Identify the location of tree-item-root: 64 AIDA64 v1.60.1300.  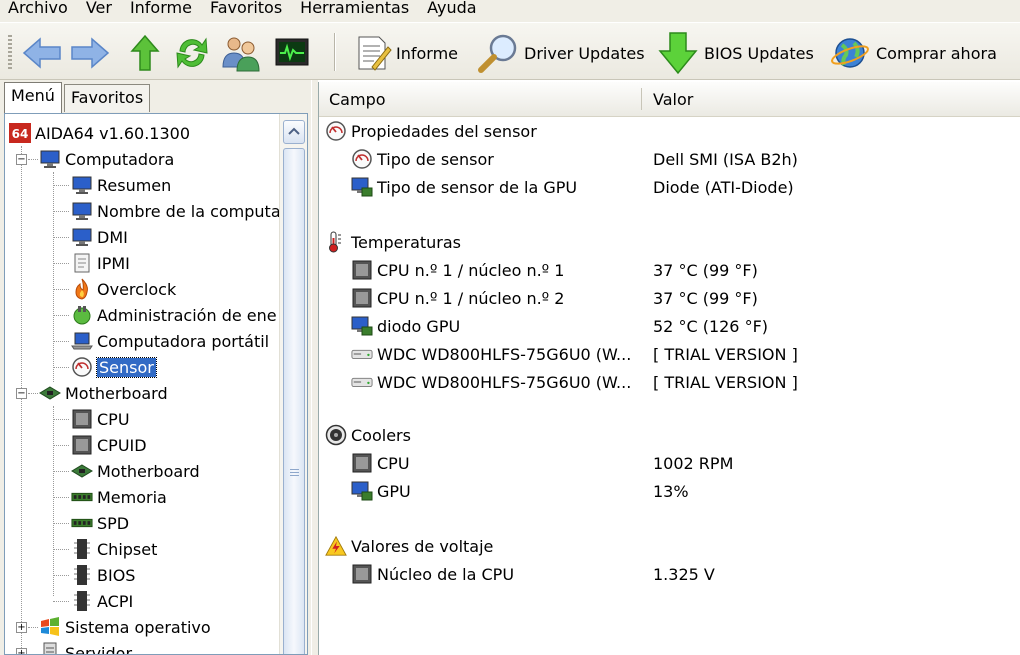
(99, 133).